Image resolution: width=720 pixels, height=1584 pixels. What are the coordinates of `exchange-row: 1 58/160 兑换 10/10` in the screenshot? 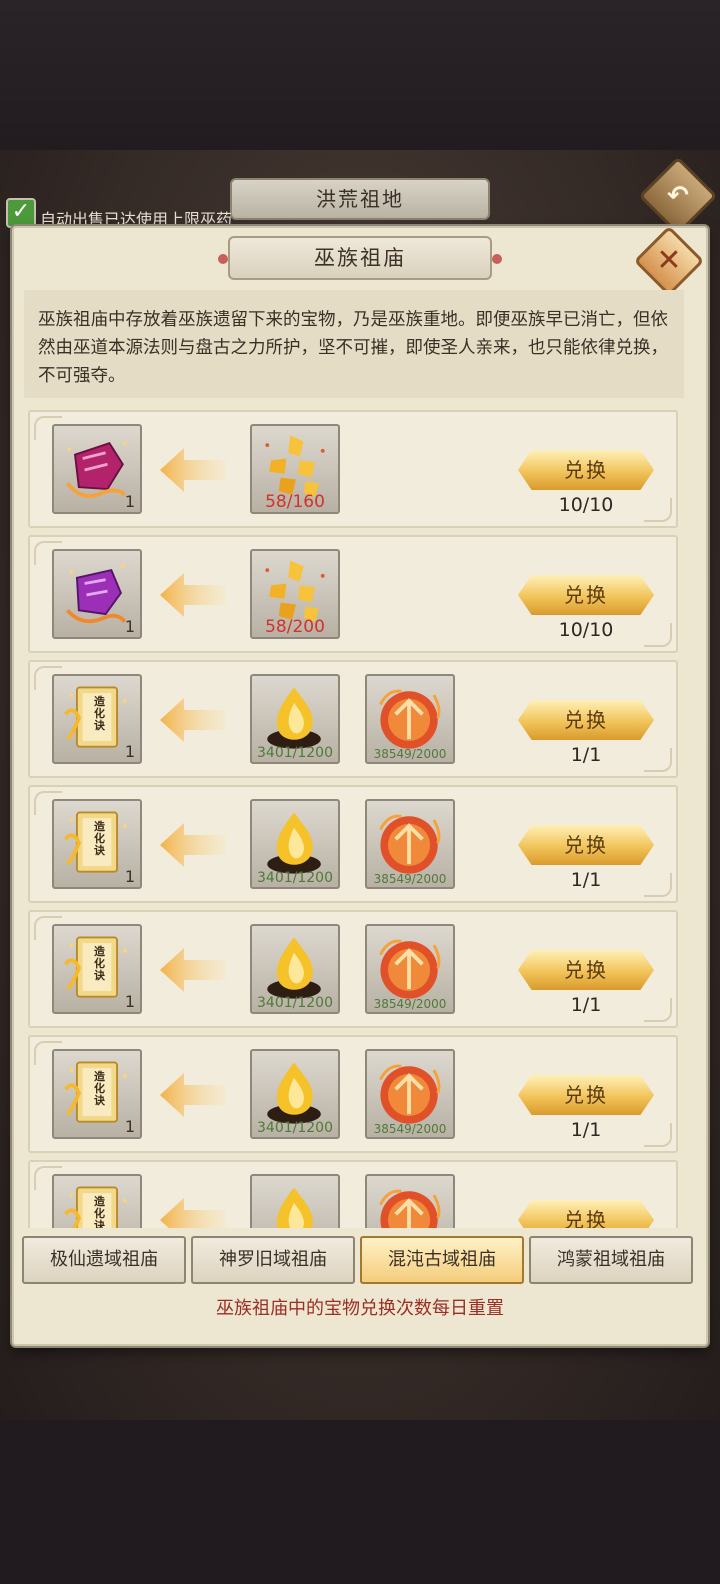 It's located at (353, 469).